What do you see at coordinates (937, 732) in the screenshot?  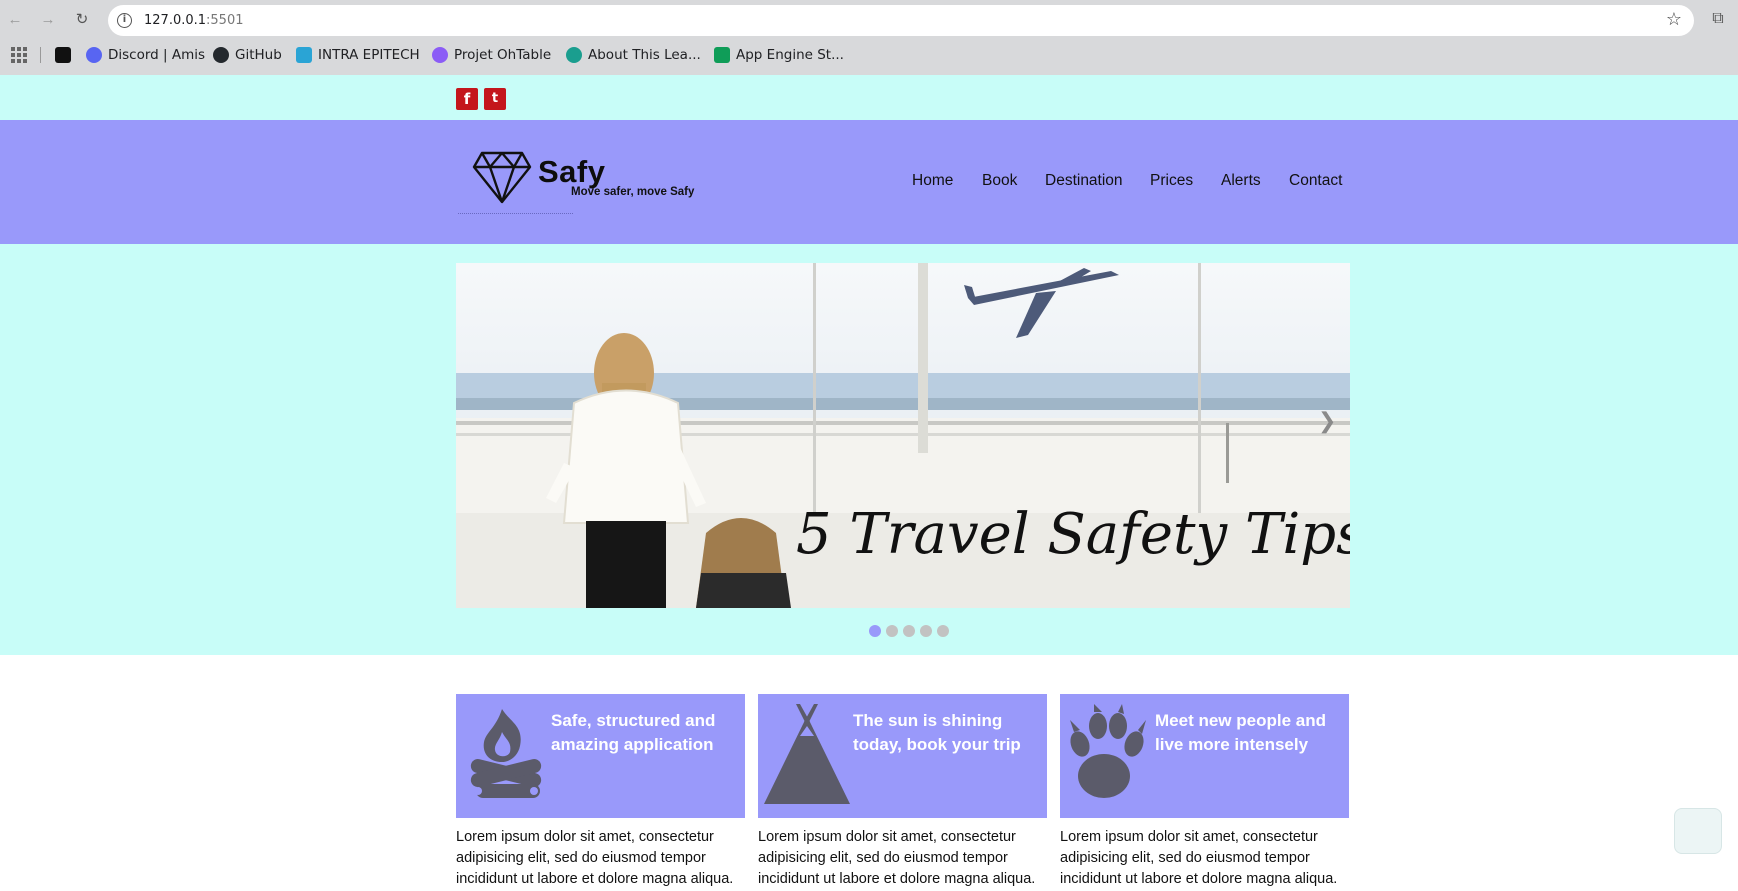 I see `feature-title: The sun is shining today, book your trip` at bounding box center [937, 732].